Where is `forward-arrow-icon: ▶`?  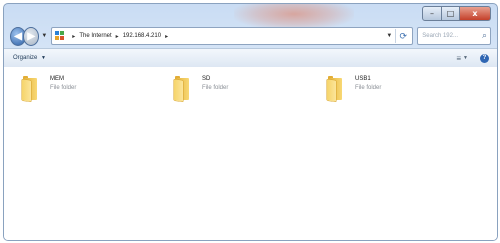
forward-arrow-icon: ▶ is located at coordinates (31, 36).